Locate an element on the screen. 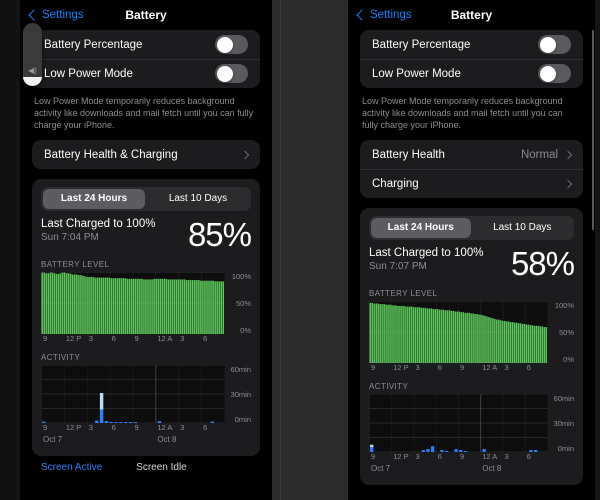 The height and width of the screenshot is (500, 600). chevron-right-icon is located at coordinates (568, 154).